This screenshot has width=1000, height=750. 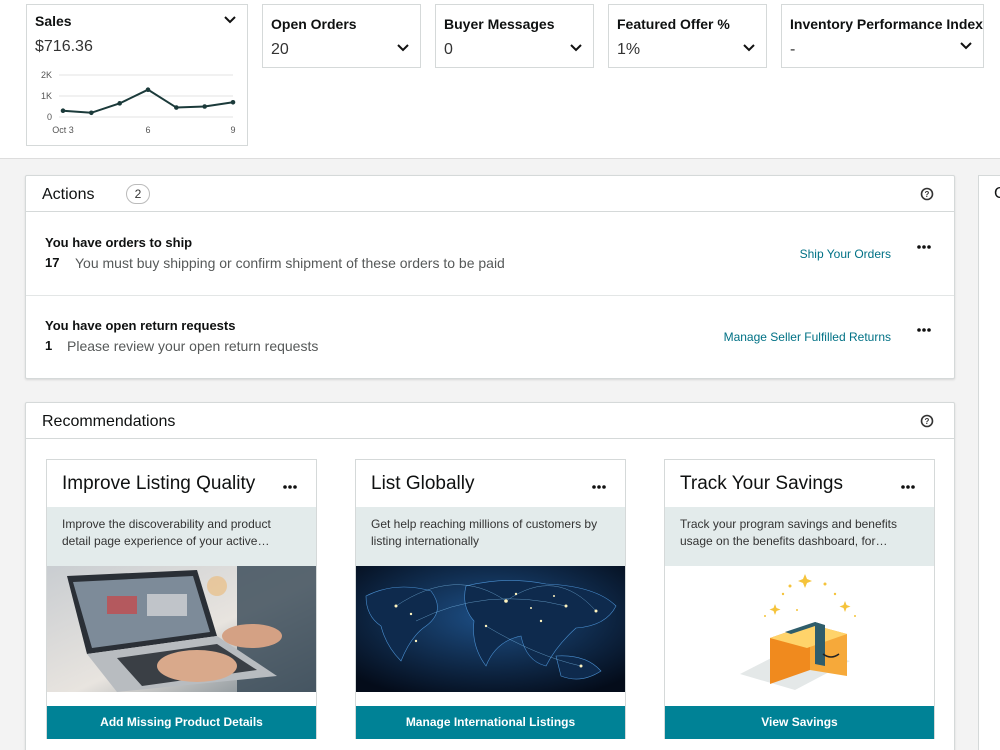 What do you see at coordinates (761, 483) in the screenshot?
I see `rec-card-title: Track Your Savings` at bounding box center [761, 483].